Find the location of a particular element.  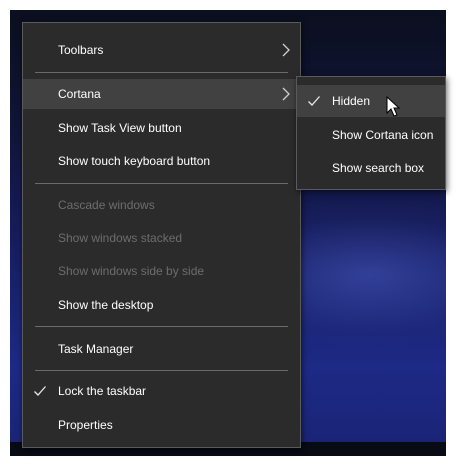

submenu-item-label: Show search box is located at coordinates (378, 168).